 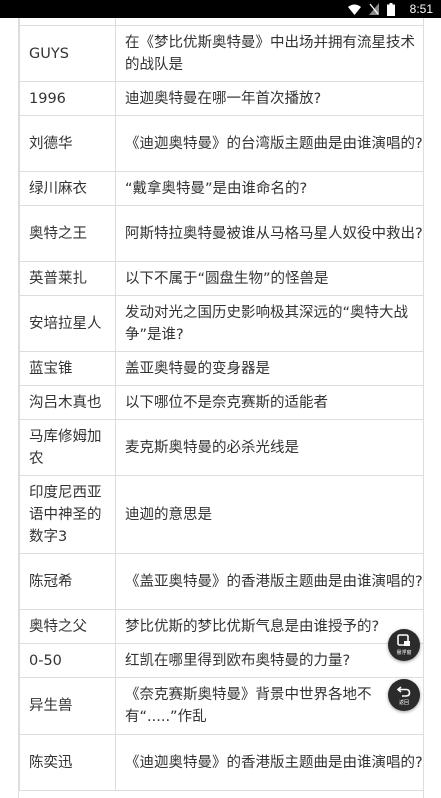 I want to click on table-row: 陈冠希 《盖亚奥特曼》的香港版主题曲是由谁演唱的?, so click(x=221, y=581).